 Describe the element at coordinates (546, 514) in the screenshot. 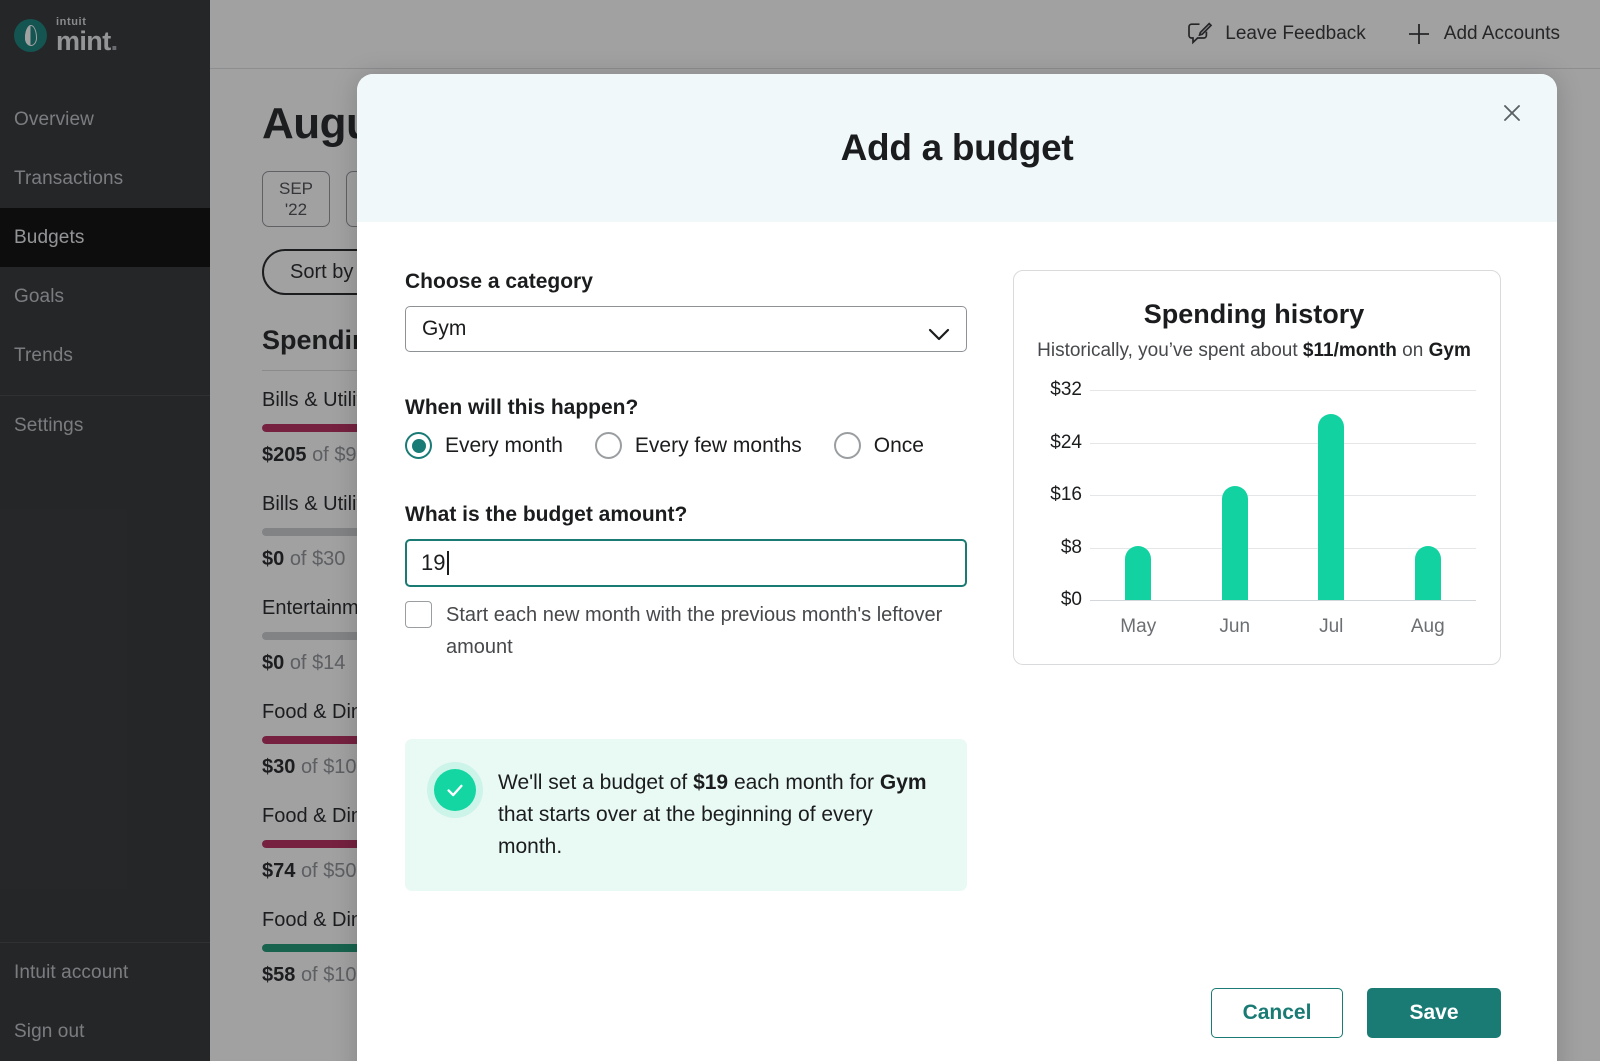

I see `amount-label: What is the budget amount?` at that location.